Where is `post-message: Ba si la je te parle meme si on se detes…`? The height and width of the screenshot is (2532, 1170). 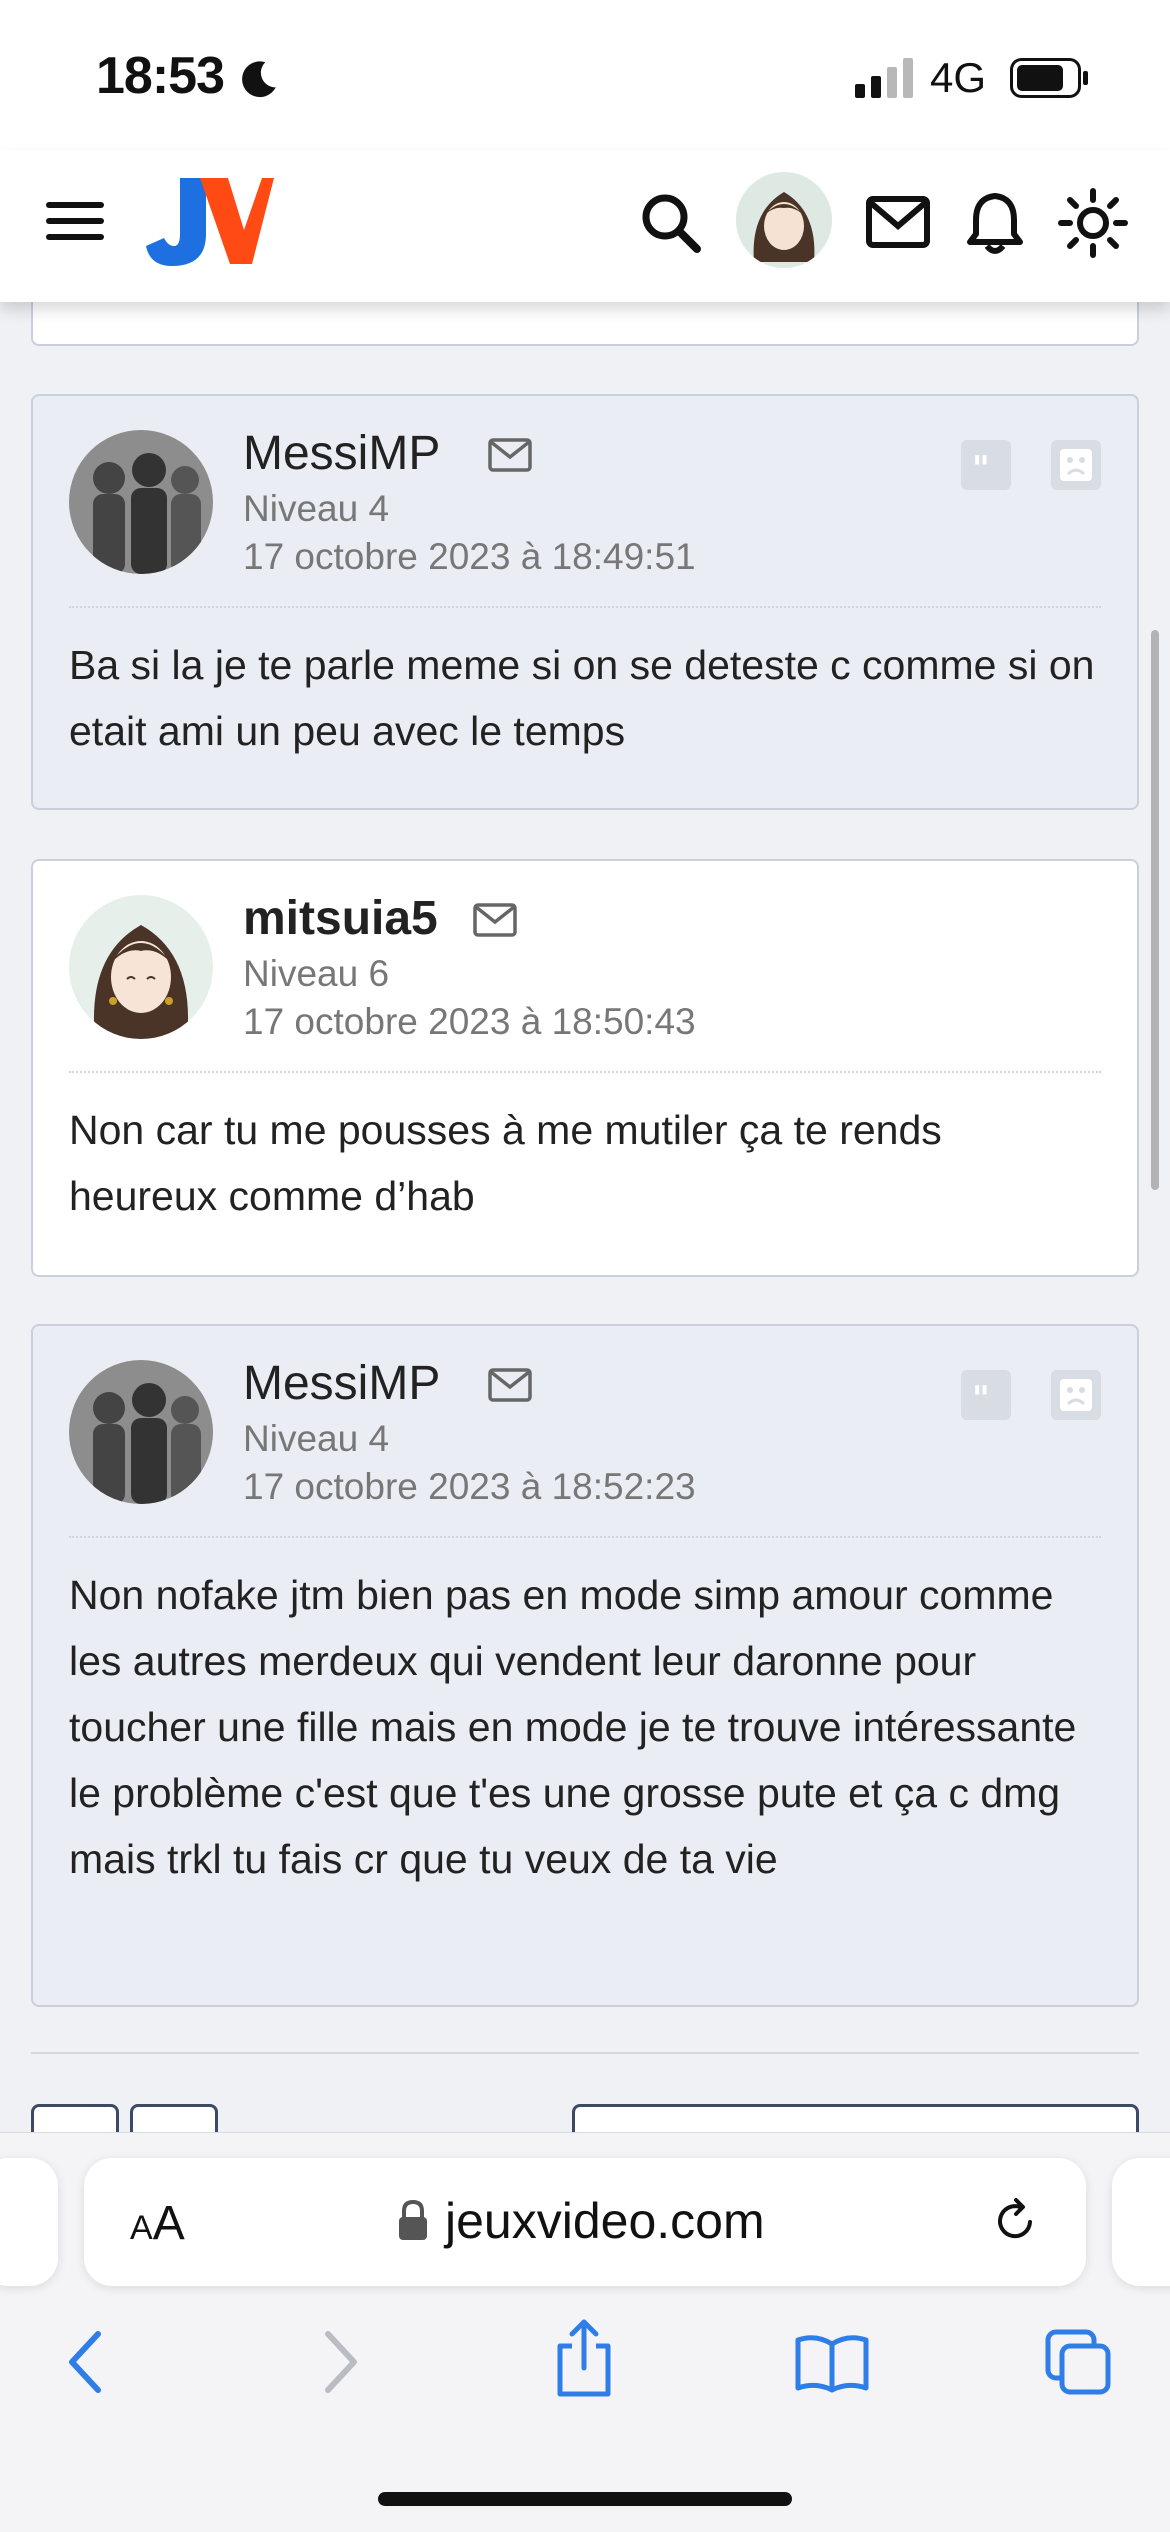
post-message: Ba si la je te parle meme si on se detes… is located at coordinates (582, 698).